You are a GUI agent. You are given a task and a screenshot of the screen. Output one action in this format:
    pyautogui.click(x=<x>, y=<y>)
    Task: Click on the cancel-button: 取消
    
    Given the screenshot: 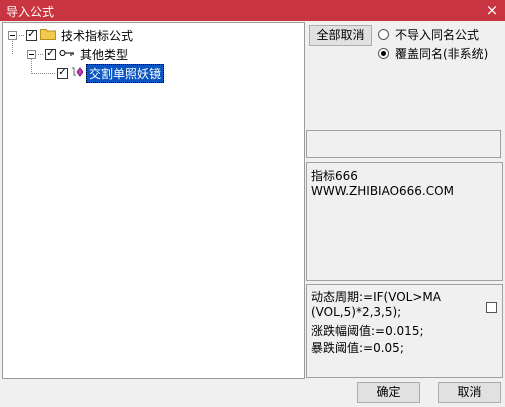 What is the action you would take?
    pyautogui.click(x=469, y=392)
    